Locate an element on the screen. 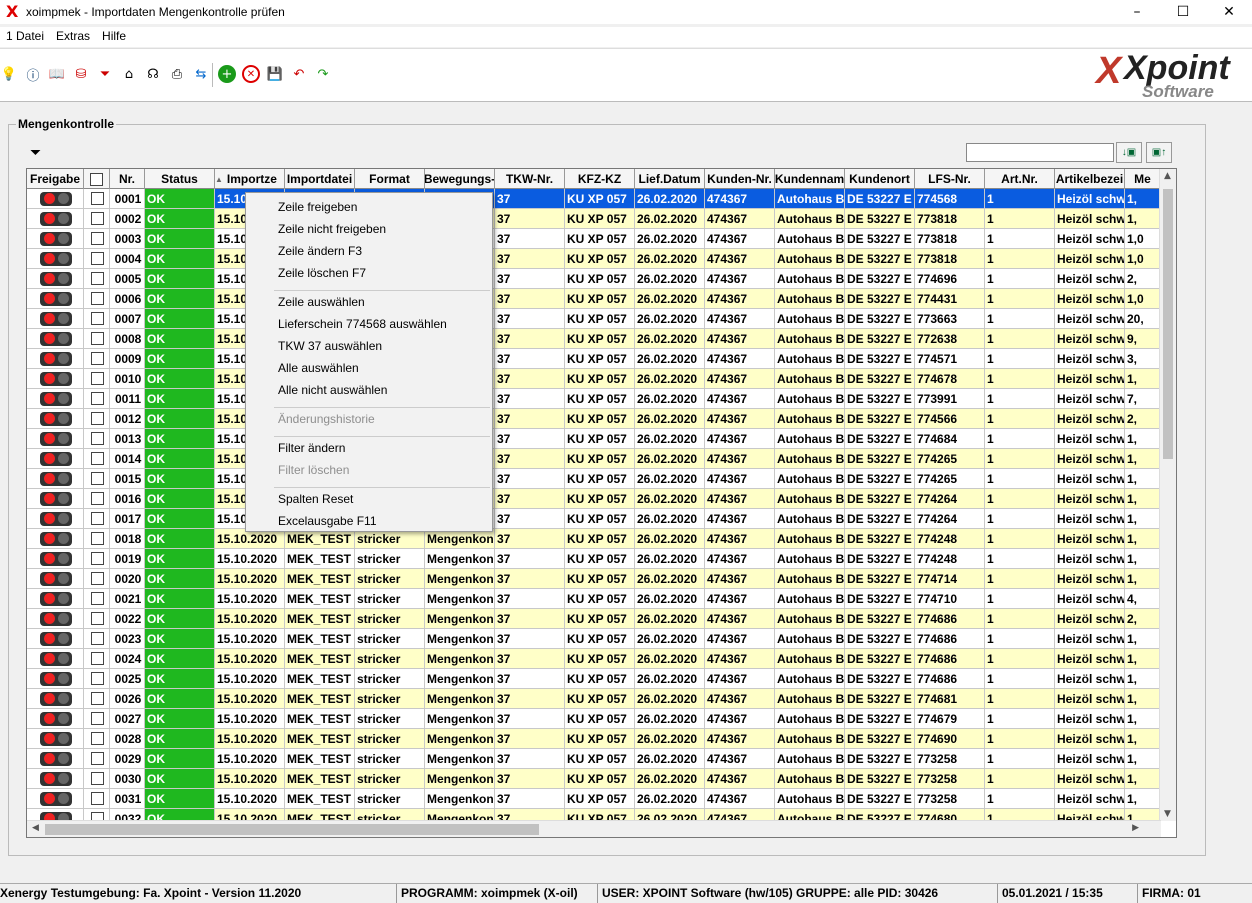 The width and height of the screenshot is (1252, 903). column-header: Kundenort is located at coordinates (880, 179).